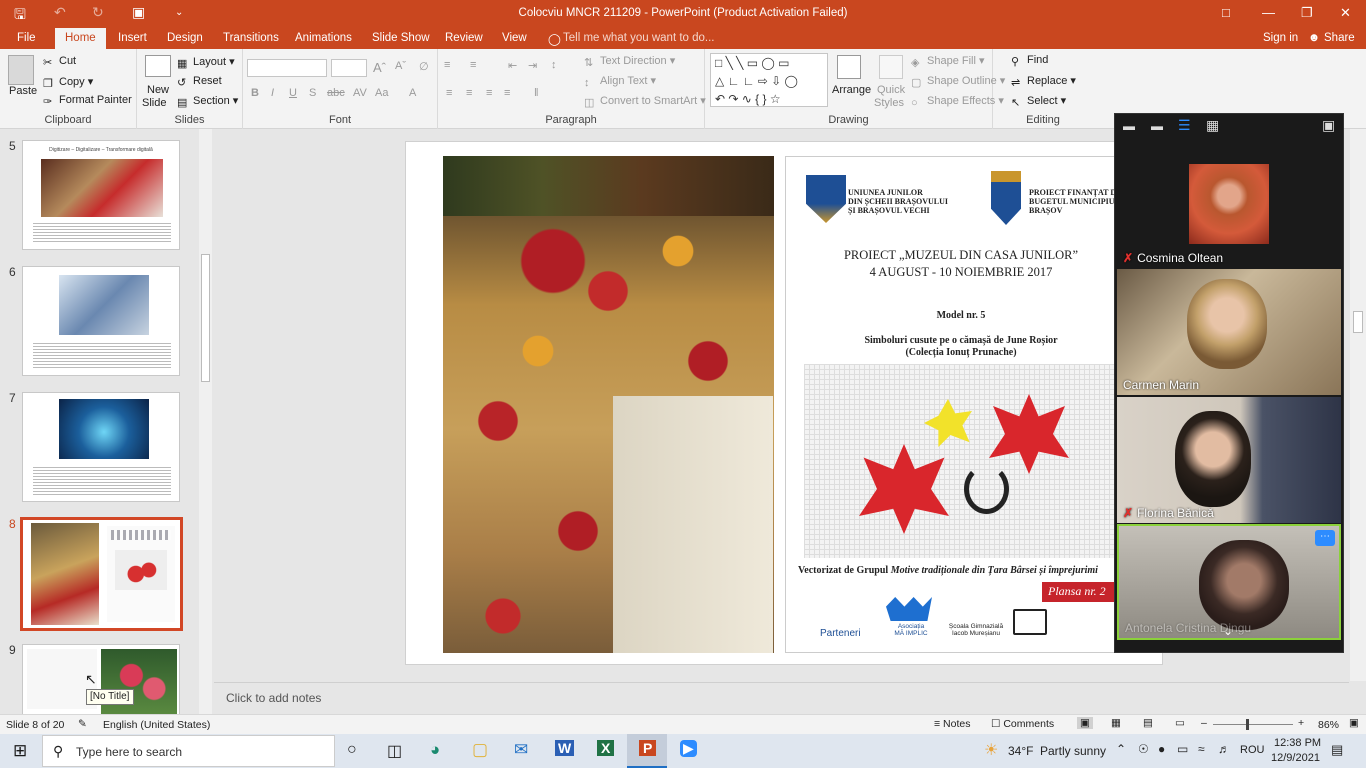 The width and height of the screenshot is (1366, 768). I want to click on wifi-icon: ≈, so click(1201, 749).